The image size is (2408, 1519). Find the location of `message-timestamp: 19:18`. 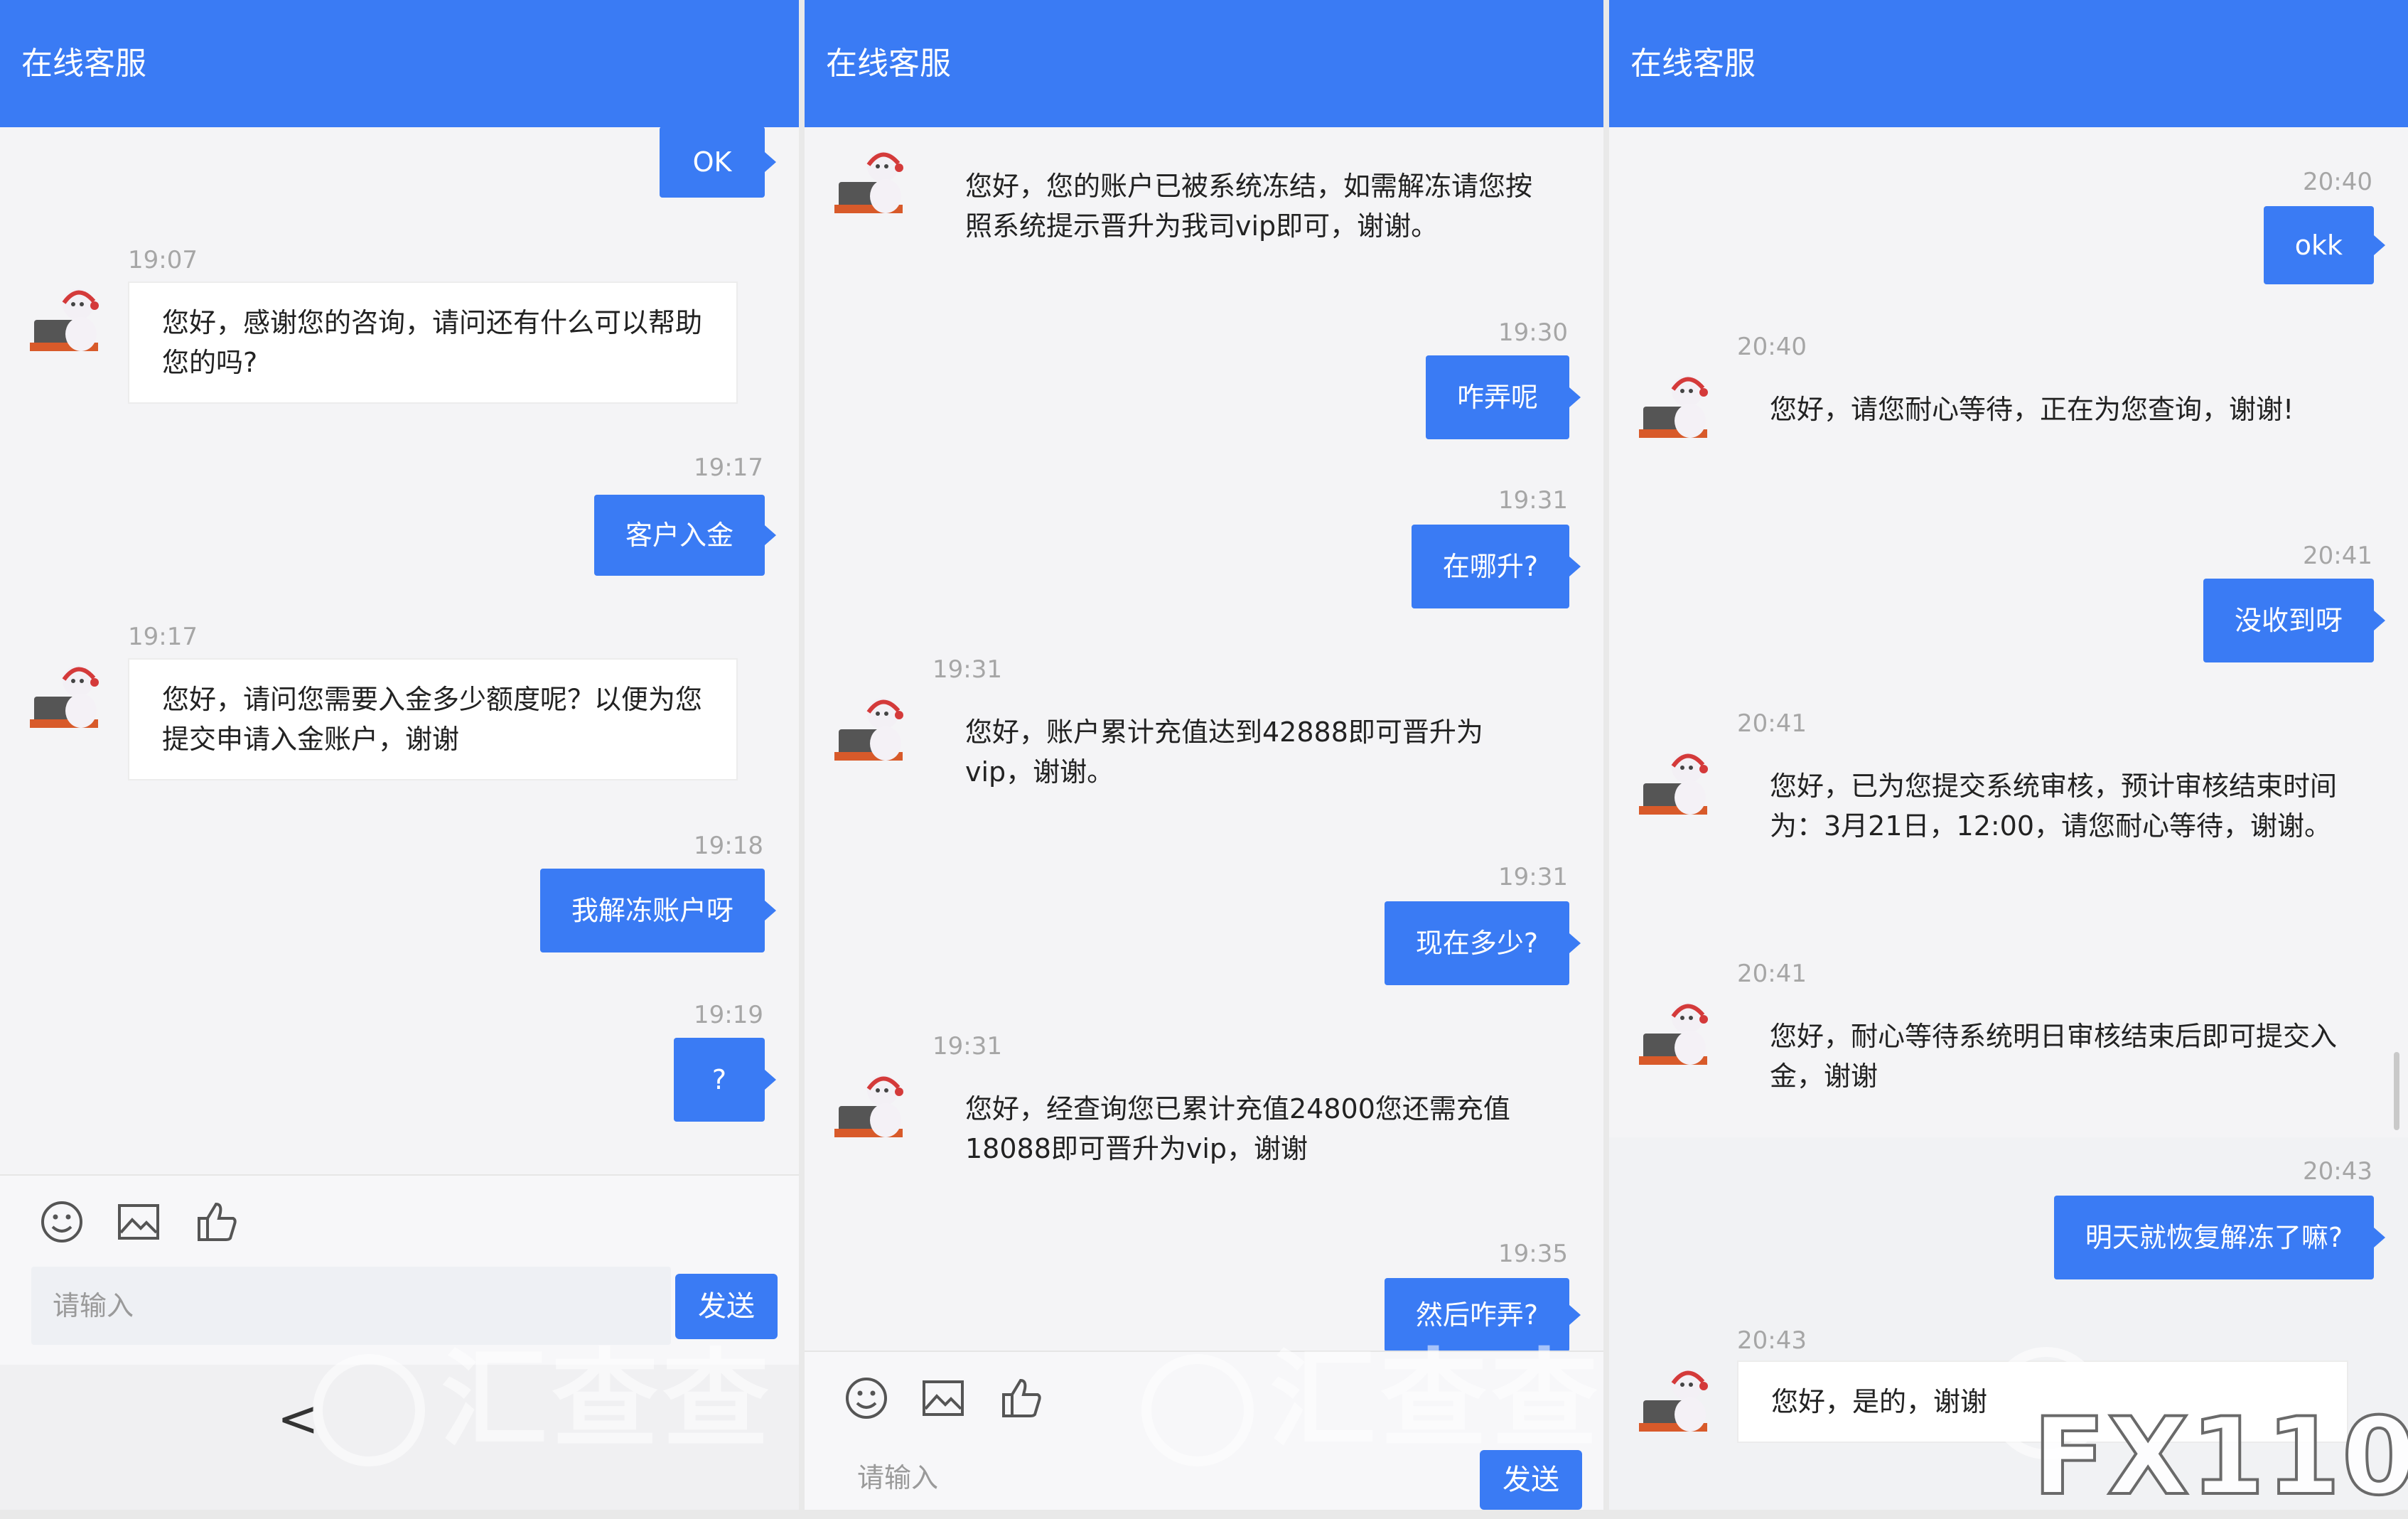

message-timestamp: 19:18 is located at coordinates (728, 846).